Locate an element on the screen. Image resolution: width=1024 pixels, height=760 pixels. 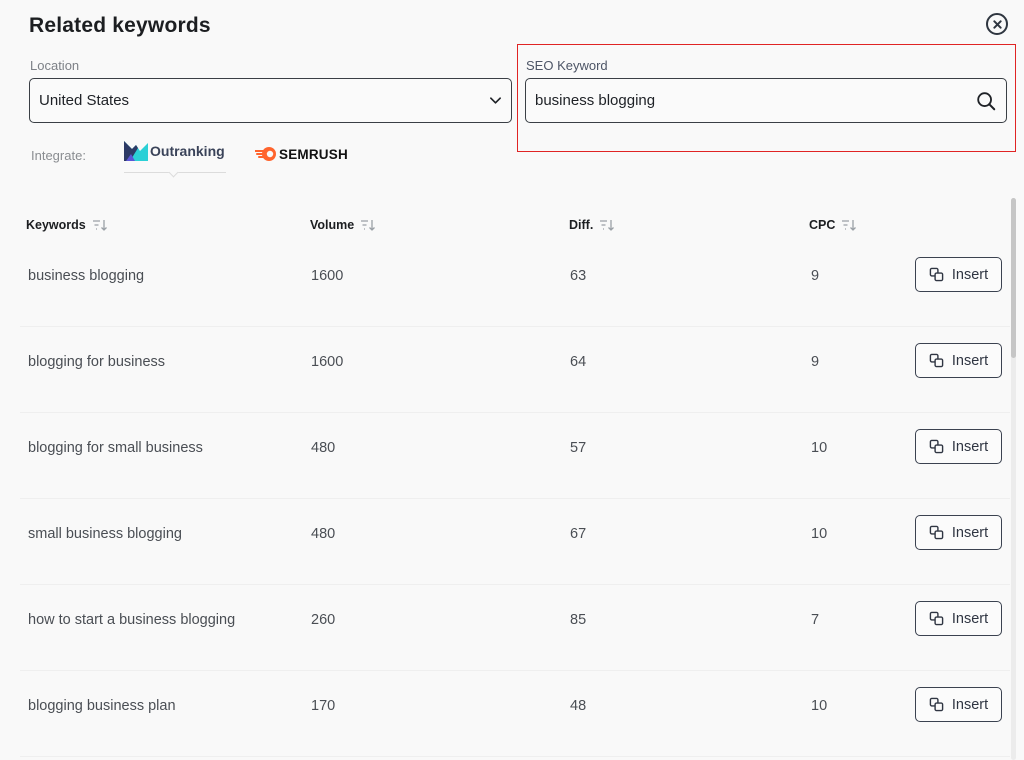
chevron-down-icon is located at coordinates (495, 100).